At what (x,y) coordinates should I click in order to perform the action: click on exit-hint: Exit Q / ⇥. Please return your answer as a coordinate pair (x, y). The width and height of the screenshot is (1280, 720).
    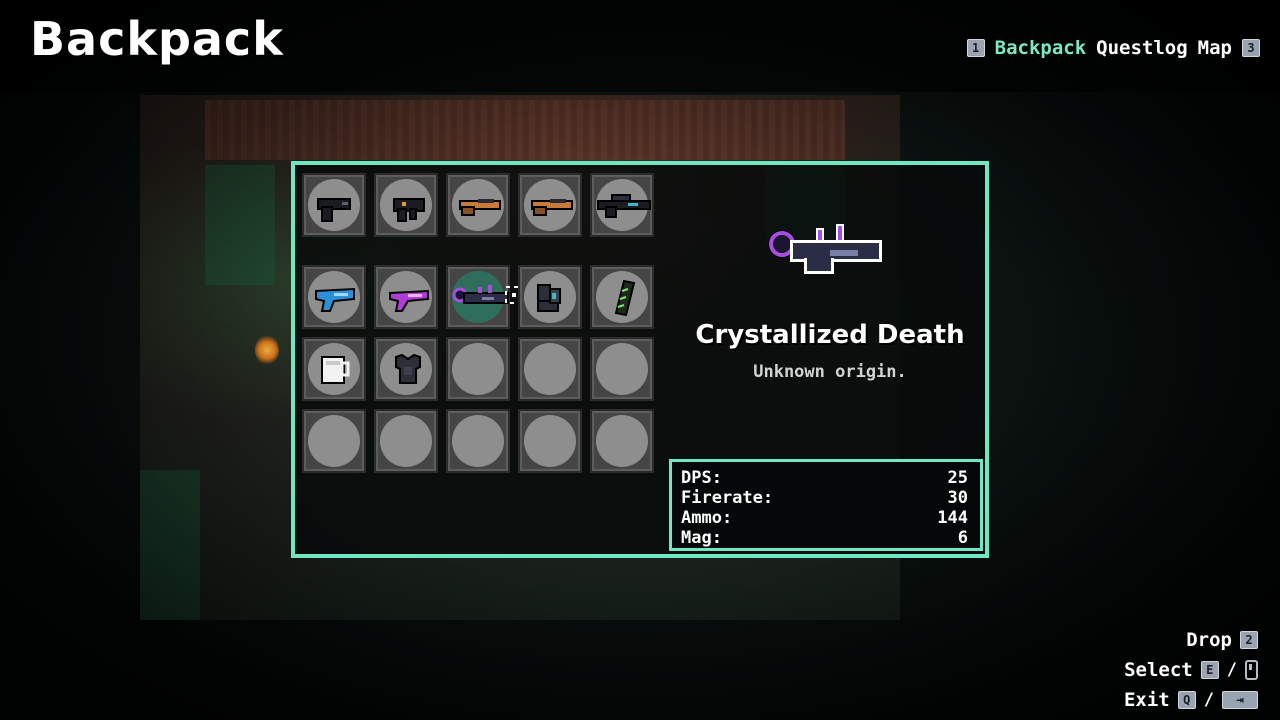
    Looking at the image, I should click on (1191, 700).